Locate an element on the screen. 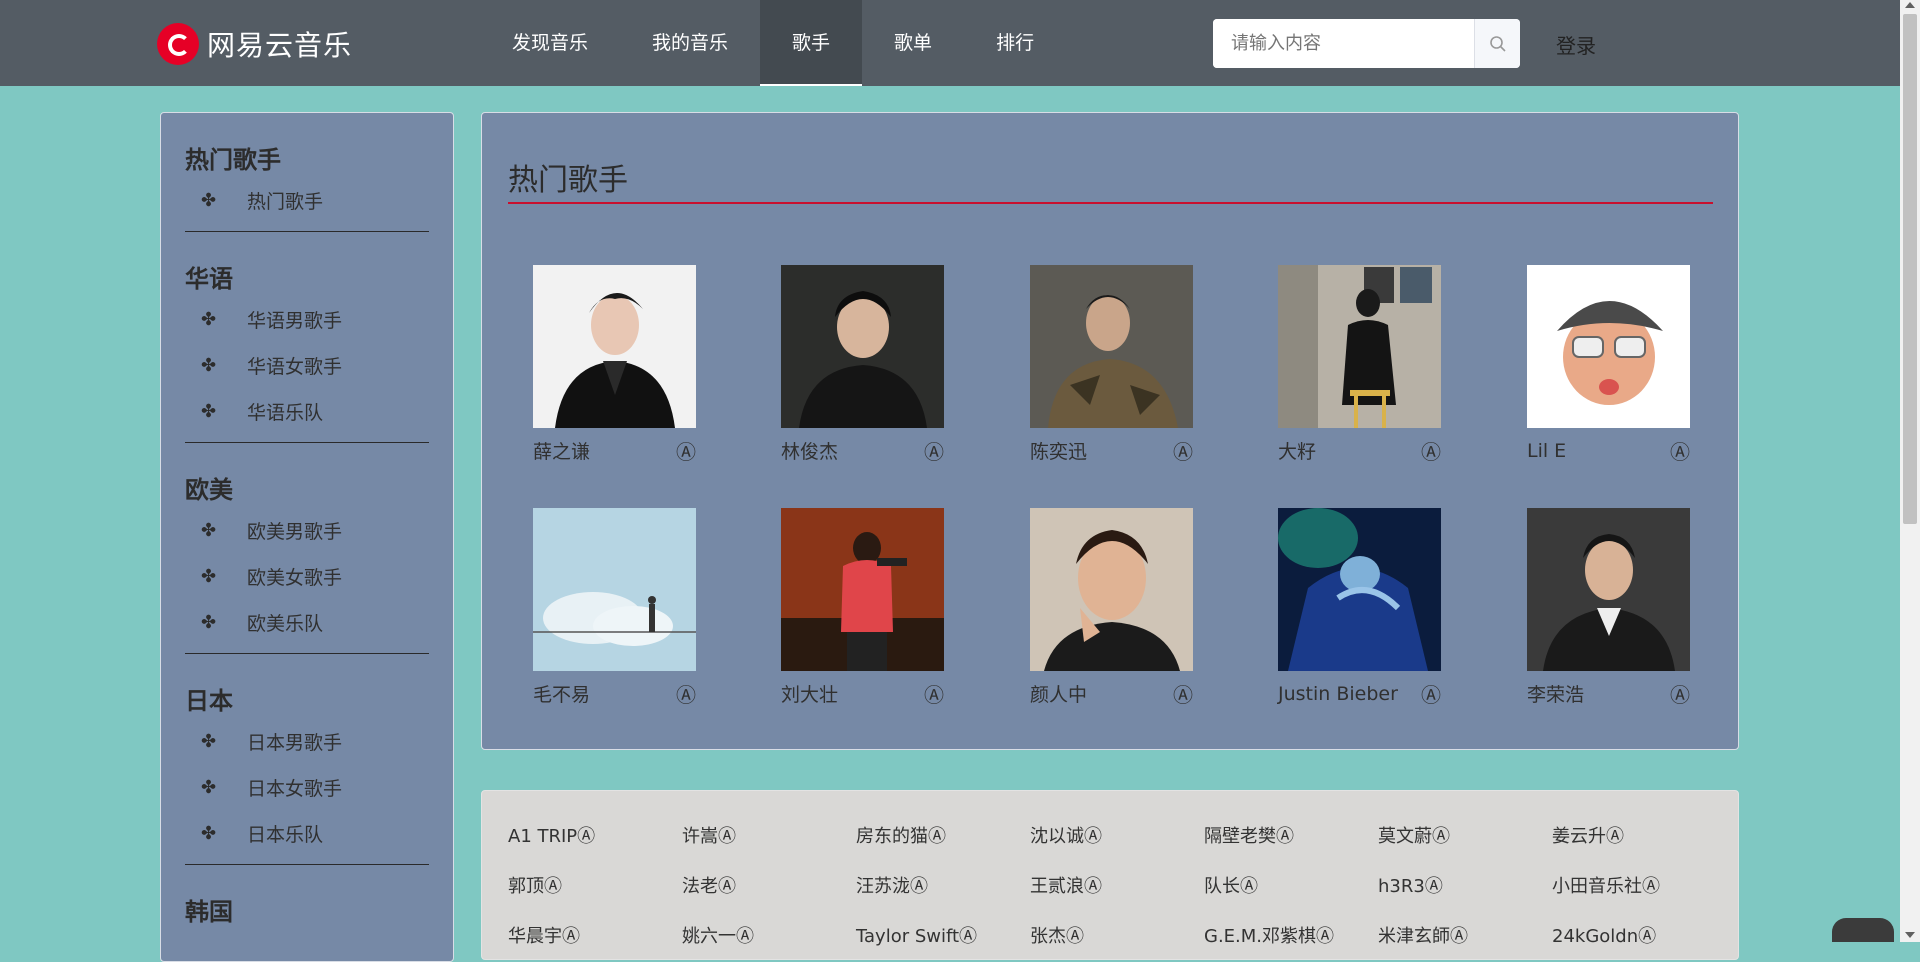 This screenshot has width=1920, height=962. artist-name: 薛之谦 is located at coordinates (561, 450).